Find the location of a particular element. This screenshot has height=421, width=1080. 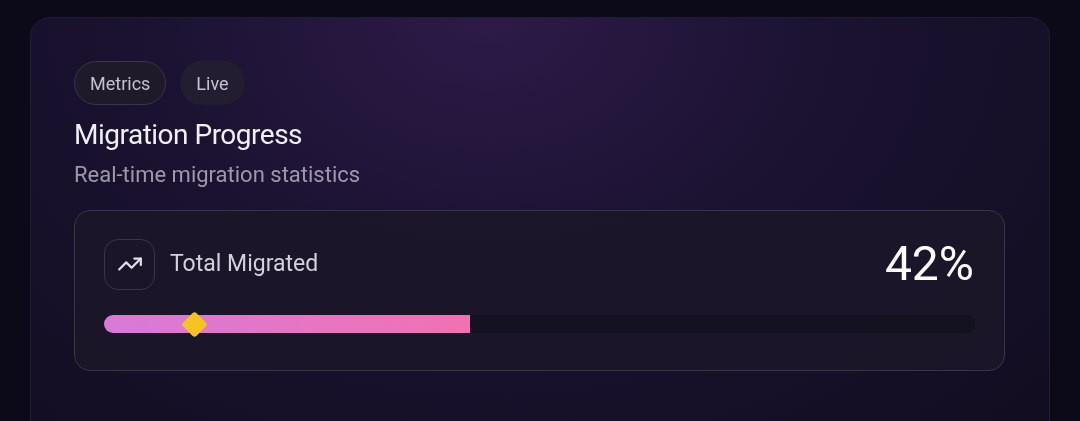

card-title: Migration Progress is located at coordinates (189, 135).